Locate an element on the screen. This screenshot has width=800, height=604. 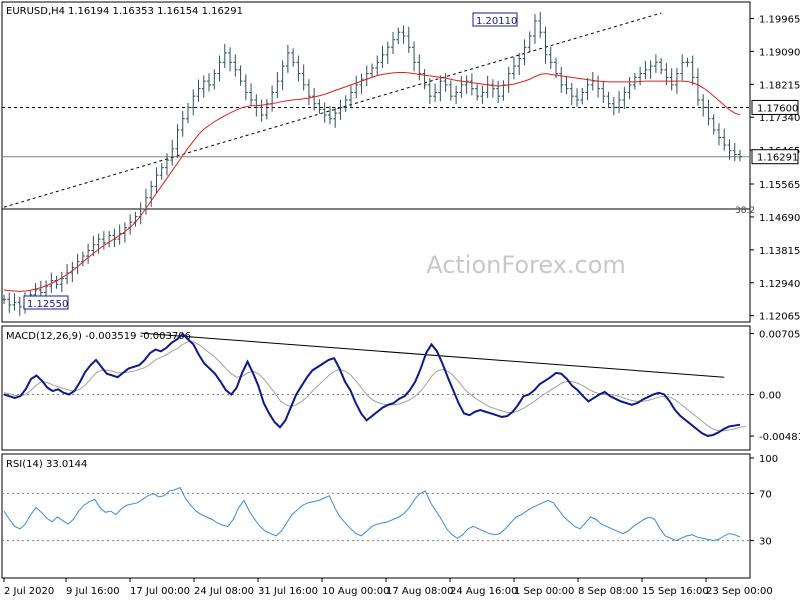
price-y-tick-label: 1.18215 is located at coordinates (779, 85).